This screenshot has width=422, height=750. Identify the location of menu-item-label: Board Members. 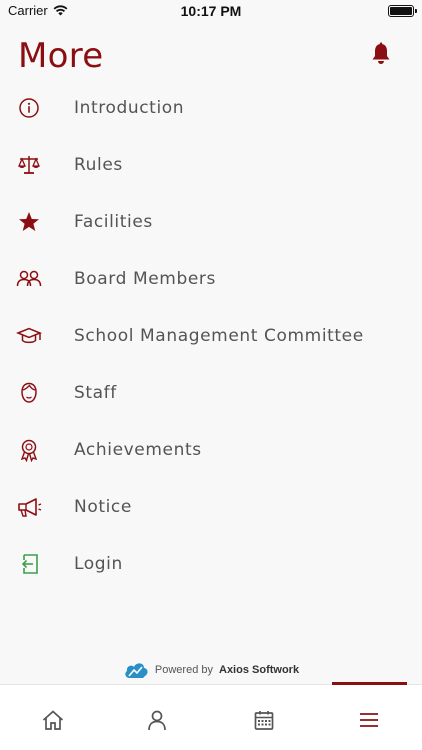
(145, 278).